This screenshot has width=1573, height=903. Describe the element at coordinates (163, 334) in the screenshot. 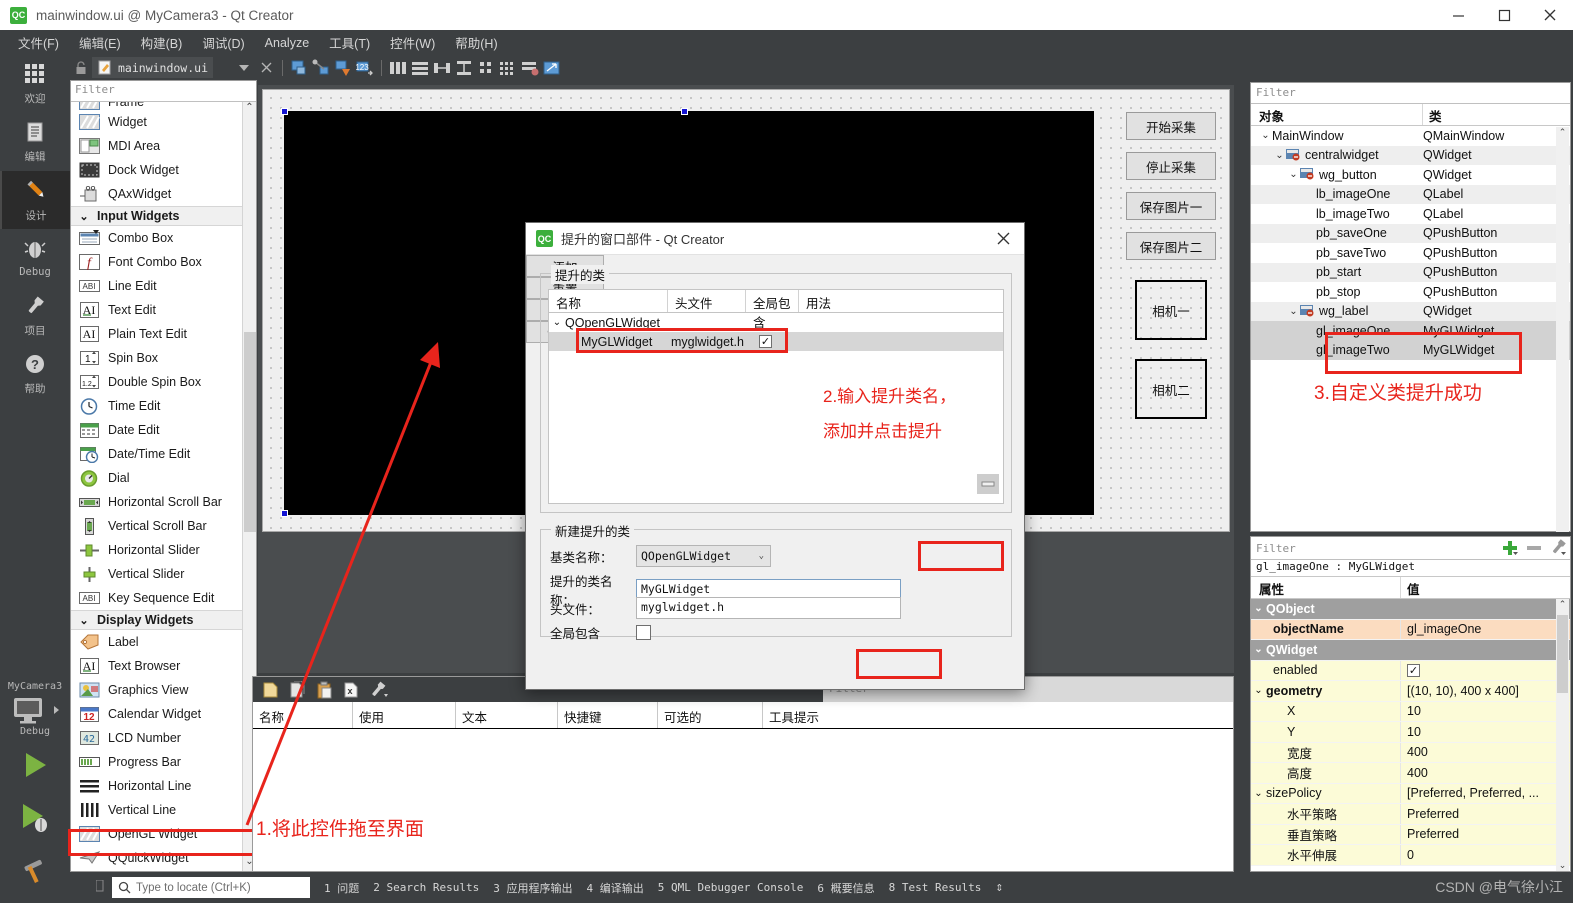

I see `widget-item-plain-text-edit: AI Plain Text Edit` at that location.